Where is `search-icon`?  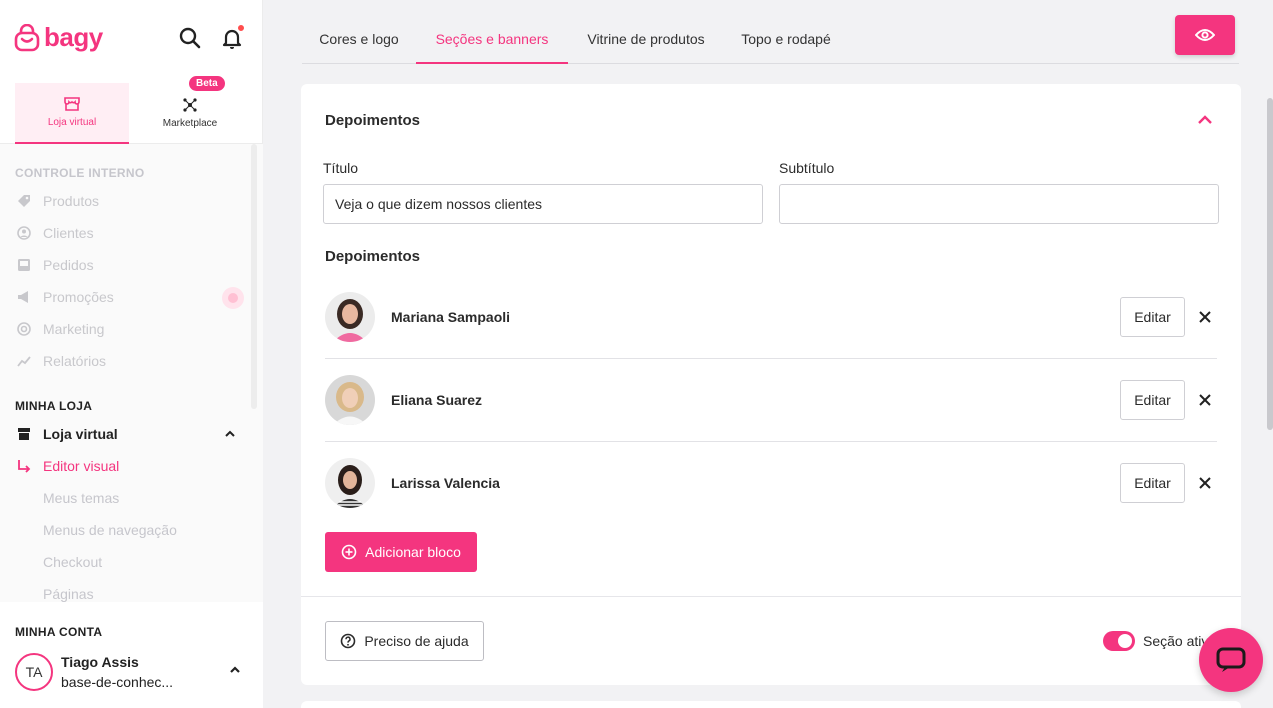
search-icon is located at coordinates (190, 38).